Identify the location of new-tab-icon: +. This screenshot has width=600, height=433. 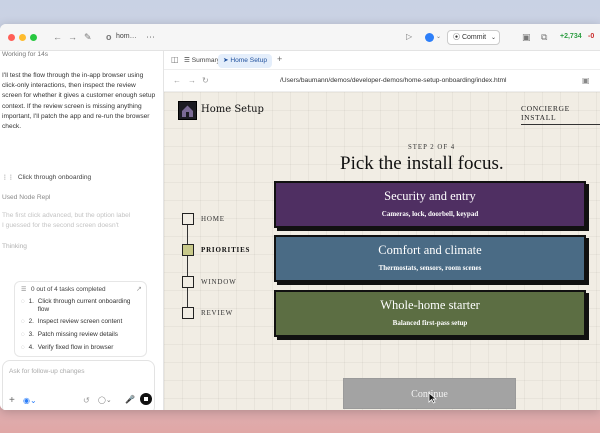
(279, 59).